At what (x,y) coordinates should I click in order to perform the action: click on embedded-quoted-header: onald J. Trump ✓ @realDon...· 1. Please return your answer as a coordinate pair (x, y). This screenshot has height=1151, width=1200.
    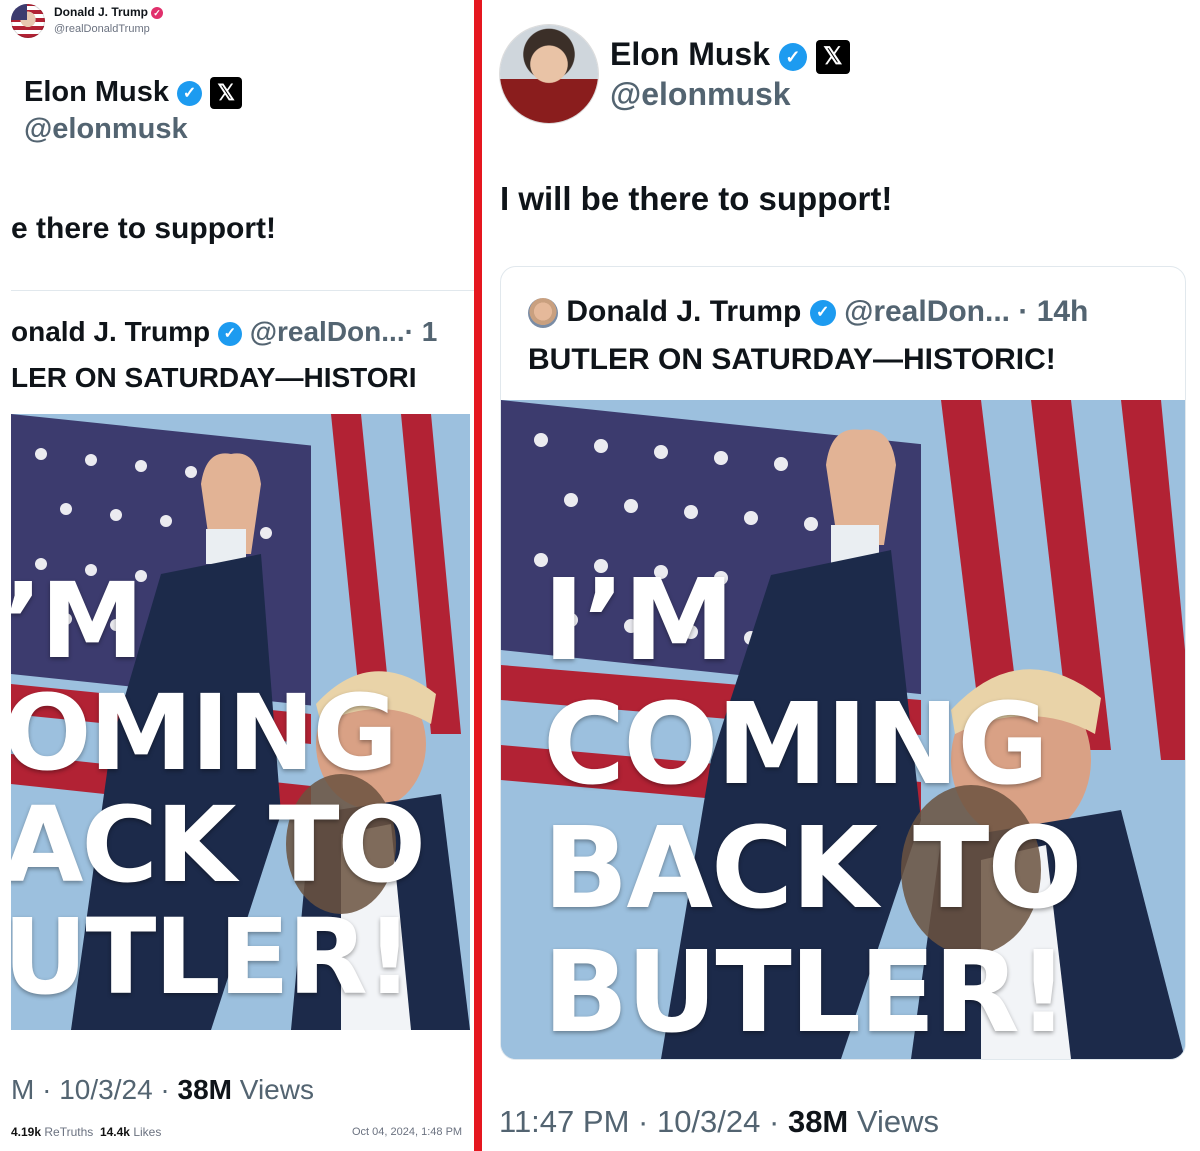
    Looking at the image, I should click on (224, 332).